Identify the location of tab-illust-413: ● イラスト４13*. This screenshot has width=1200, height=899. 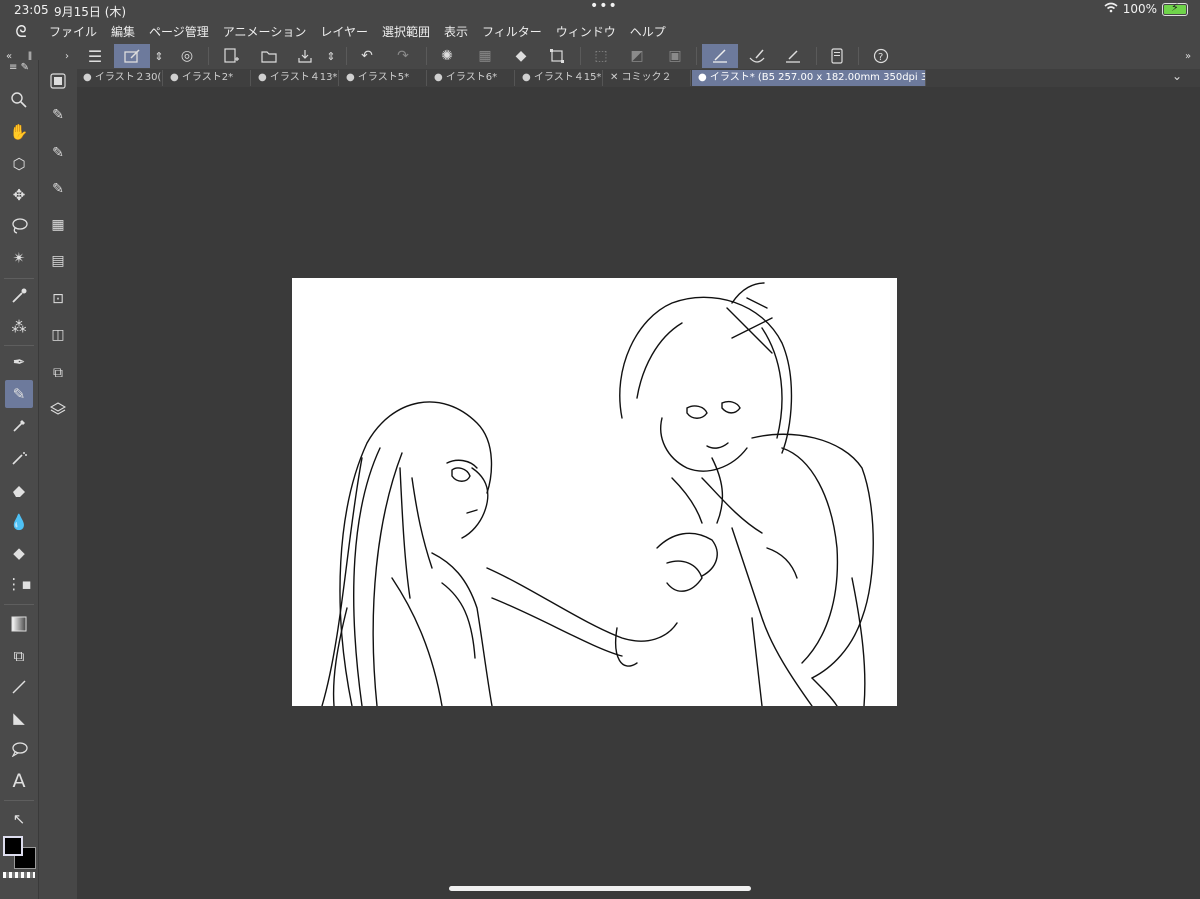
(295, 78).